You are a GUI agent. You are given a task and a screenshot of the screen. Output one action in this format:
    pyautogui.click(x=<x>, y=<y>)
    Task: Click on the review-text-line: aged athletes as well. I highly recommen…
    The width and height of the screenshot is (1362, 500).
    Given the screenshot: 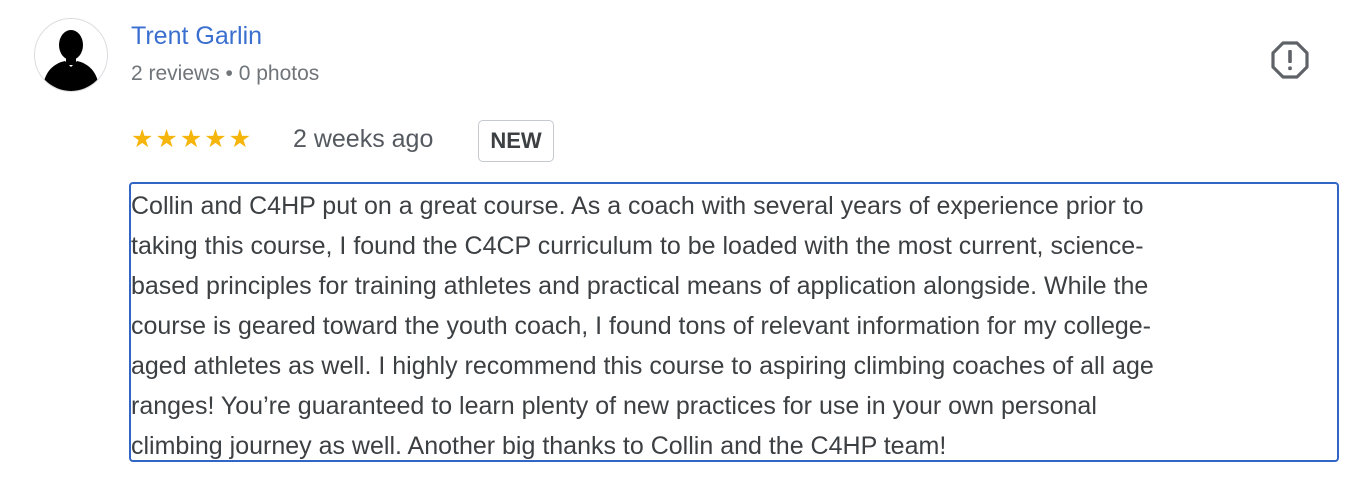 What is the action you would take?
    pyautogui.click(x=642, y=366)
    